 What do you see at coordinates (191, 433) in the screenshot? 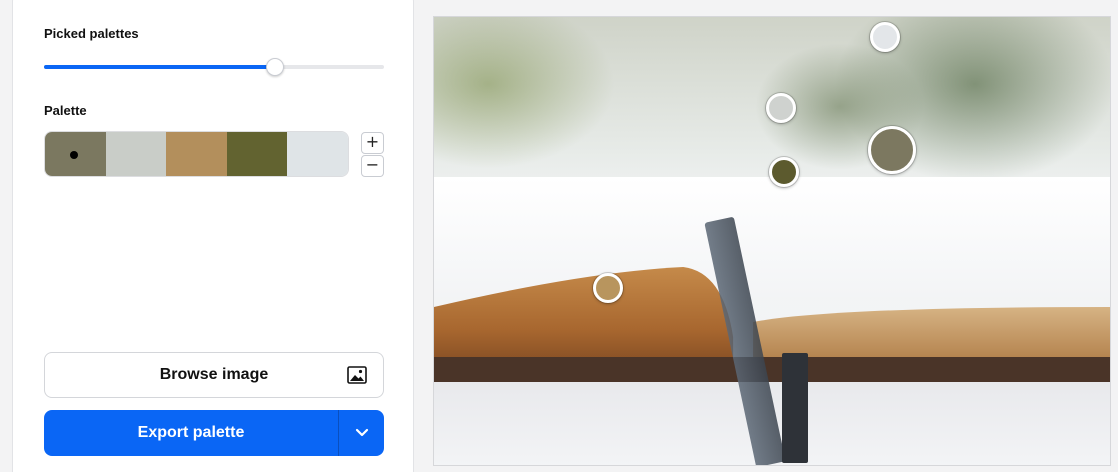
I see `export-palette-button: Export palette` at bounding box center [191, 433].